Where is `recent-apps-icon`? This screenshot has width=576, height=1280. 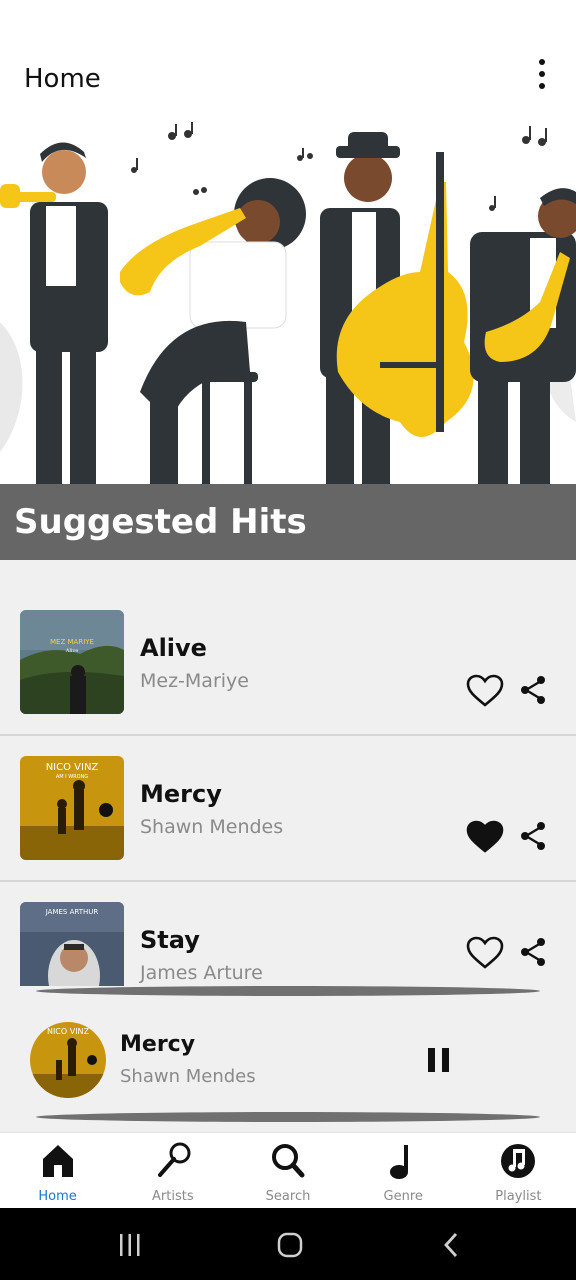 recent-apps-icon is located at coordinates (130, 1245).